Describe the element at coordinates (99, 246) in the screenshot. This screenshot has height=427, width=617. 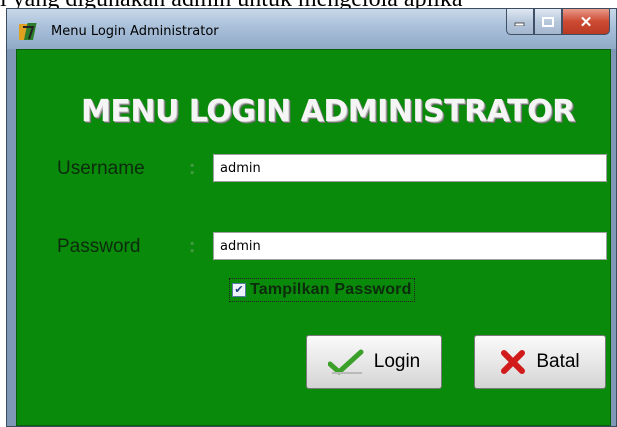
I see `password-label: Password` at that location.